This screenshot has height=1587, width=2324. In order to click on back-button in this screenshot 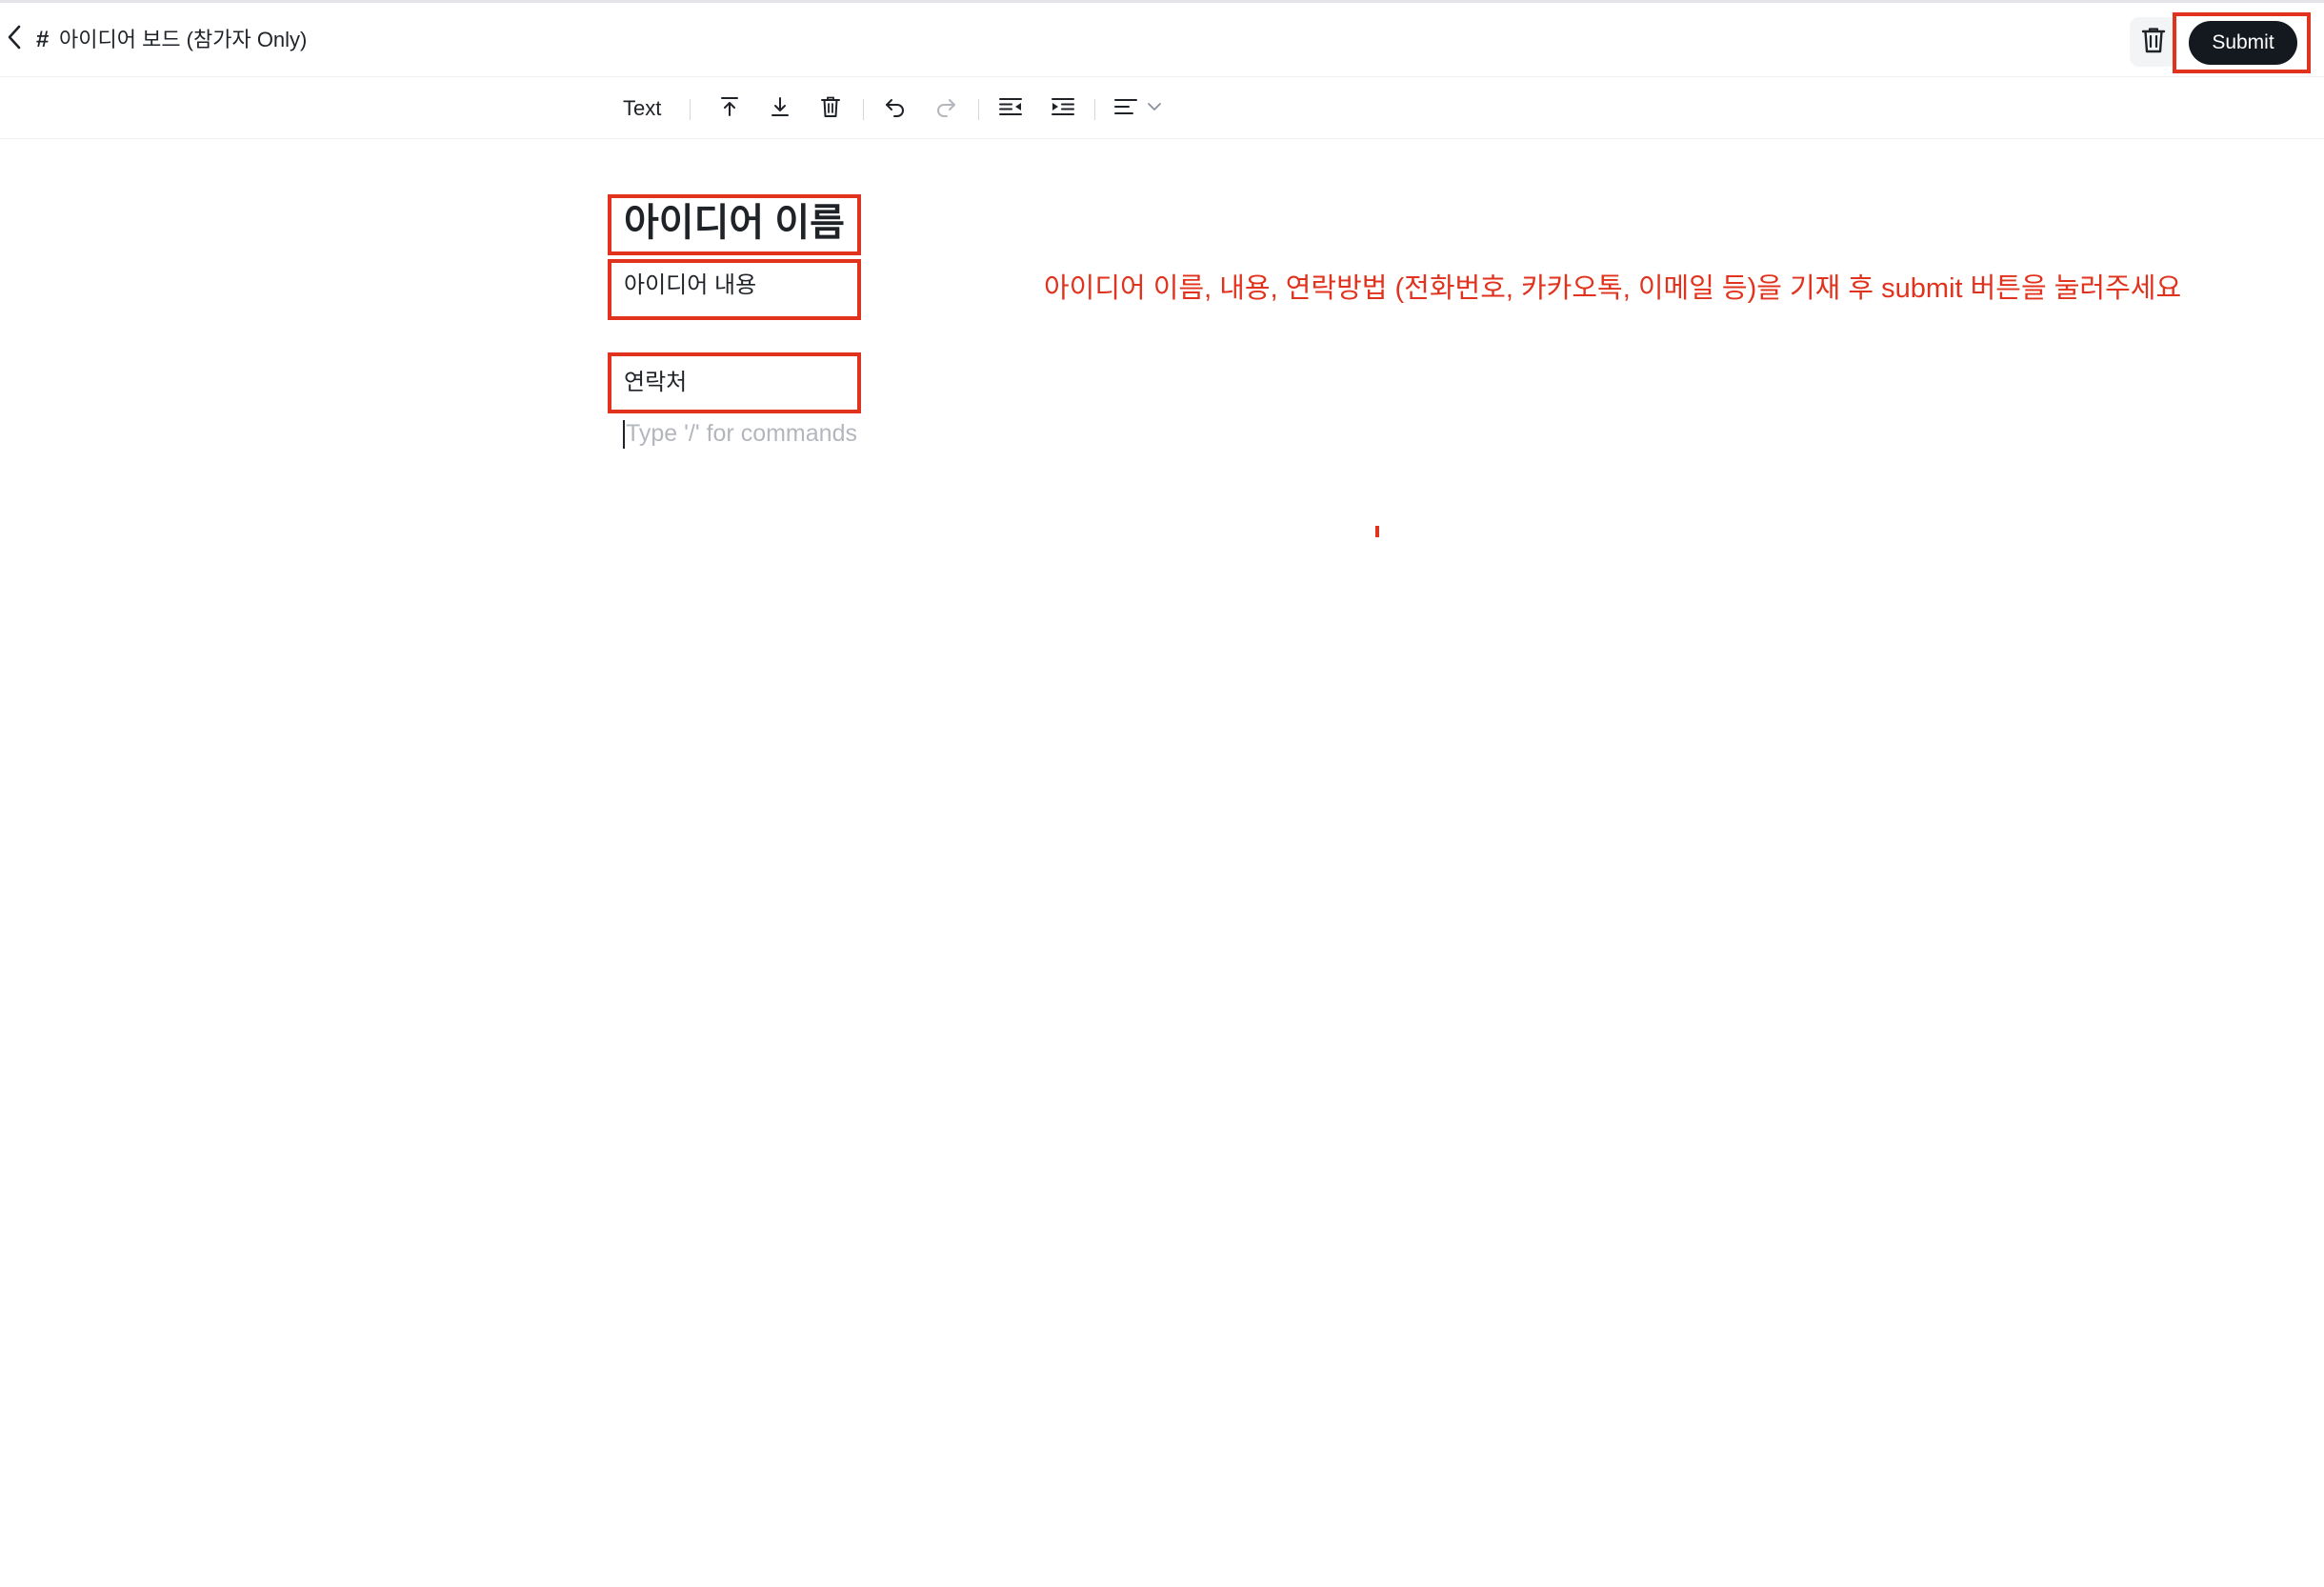, I will do `click(14, 39)`.